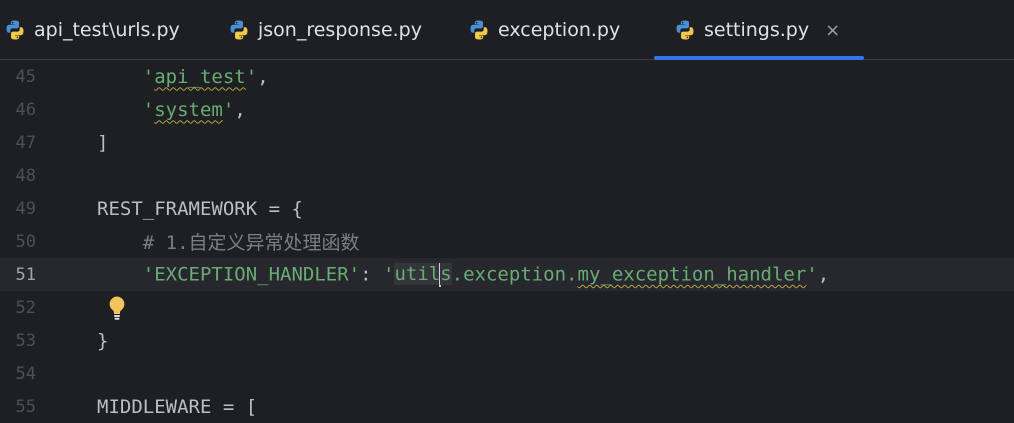  What do you see at coordinates (507, 76) in the screenshot?
I see `code-line: 45 'api_test',` at bounding box center [507, 76].